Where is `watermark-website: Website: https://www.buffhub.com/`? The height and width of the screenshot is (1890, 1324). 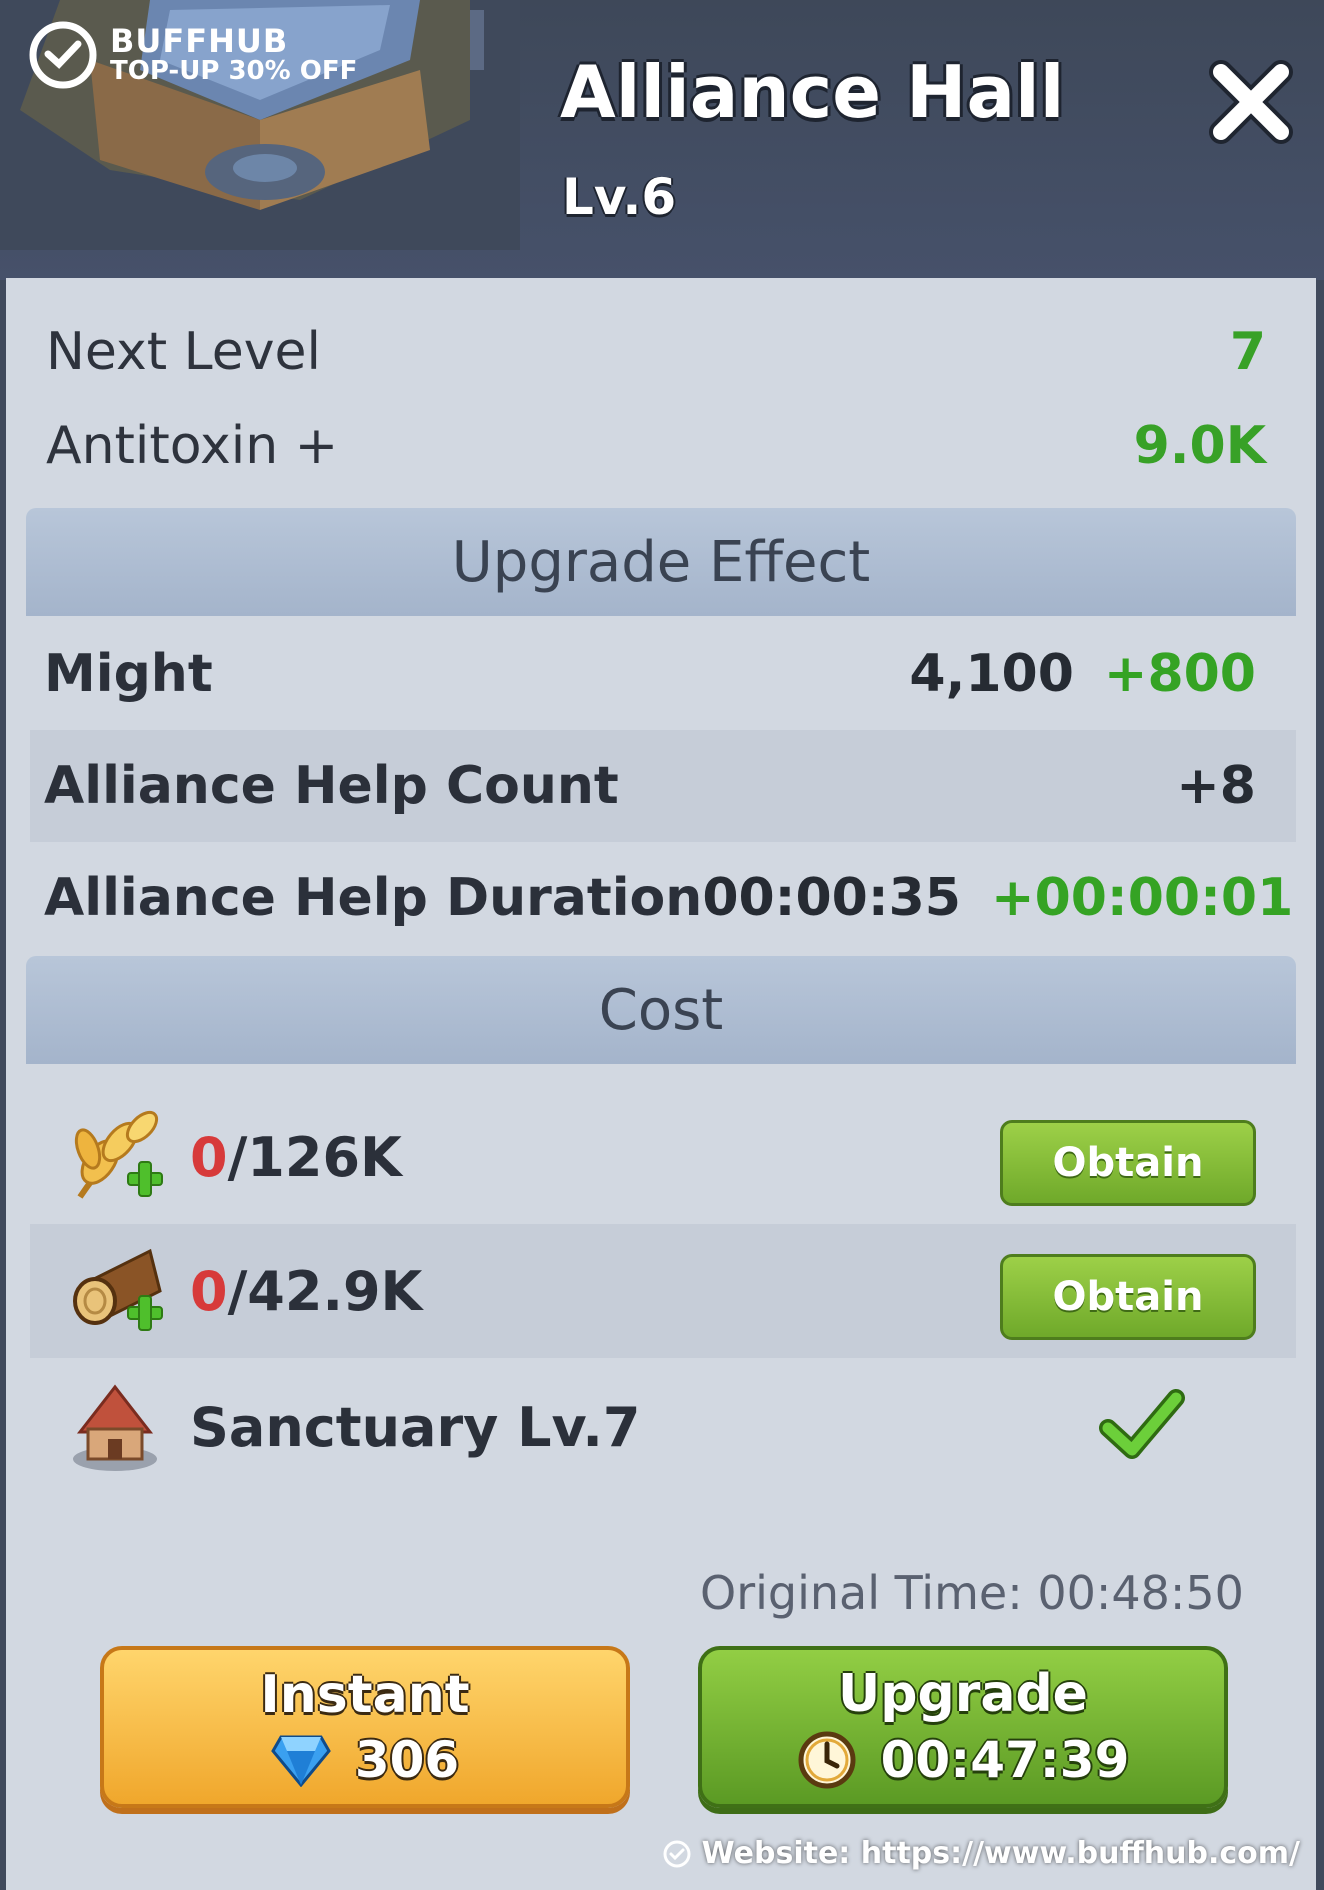 watermark-website: Website: https://www.buffhub.com/ is located at coordinates (981, 1853).